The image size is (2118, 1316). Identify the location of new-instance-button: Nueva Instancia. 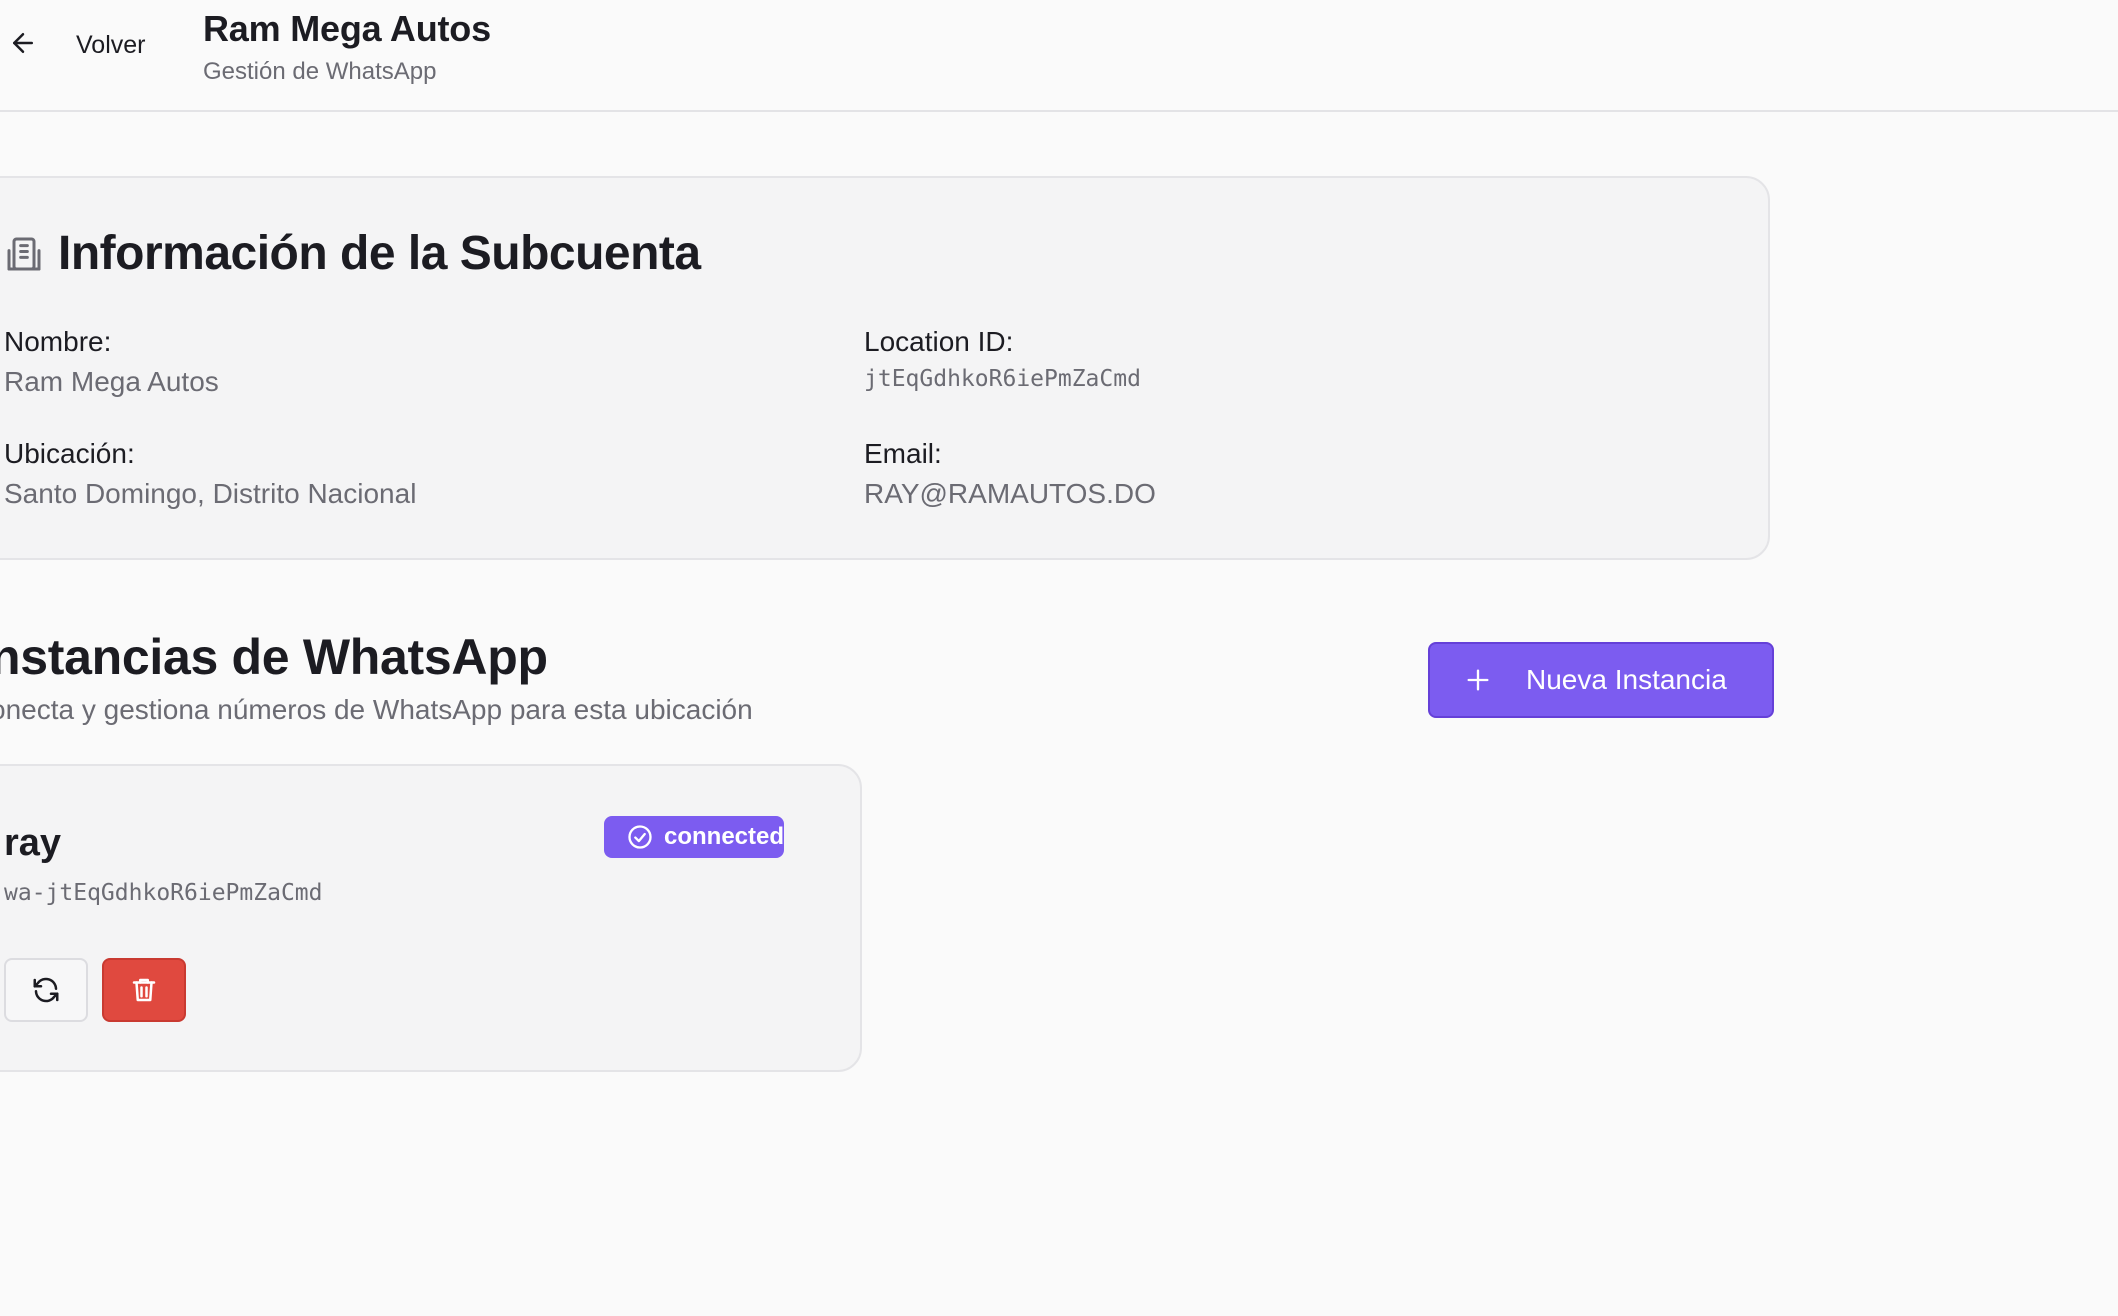
(1601, 680).